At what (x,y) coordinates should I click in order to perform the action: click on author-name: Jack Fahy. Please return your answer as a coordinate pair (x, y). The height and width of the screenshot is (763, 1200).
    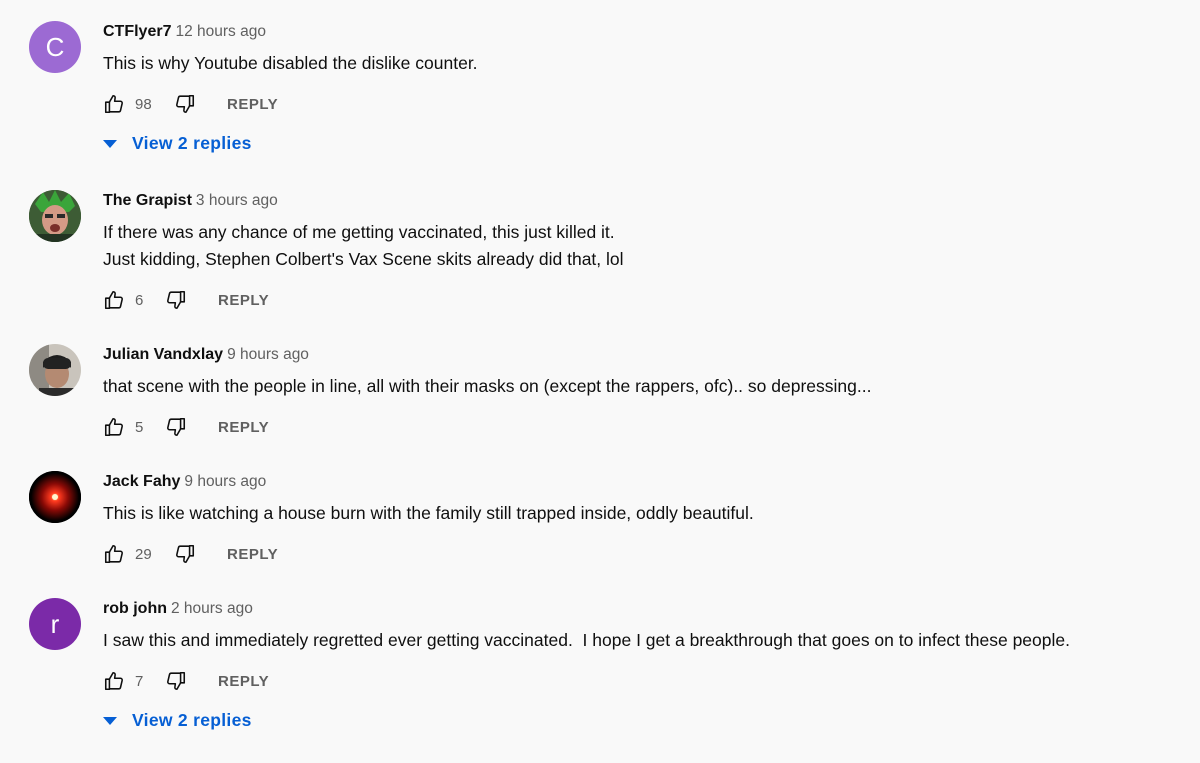
    Looking at the image, I should click on (141, 481).